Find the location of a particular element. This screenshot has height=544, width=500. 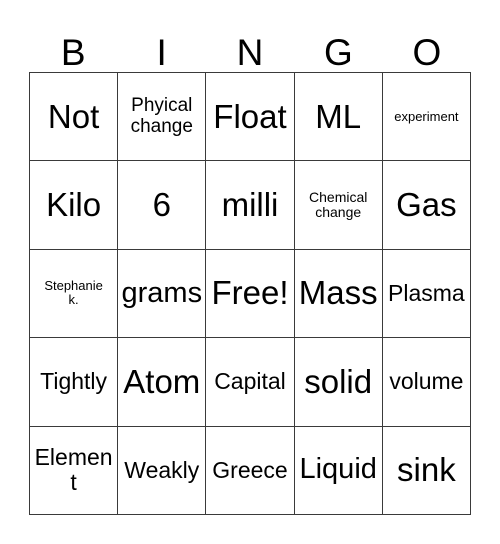

bingo-cell-g5: Liquid is located at coordinates (338, 470).